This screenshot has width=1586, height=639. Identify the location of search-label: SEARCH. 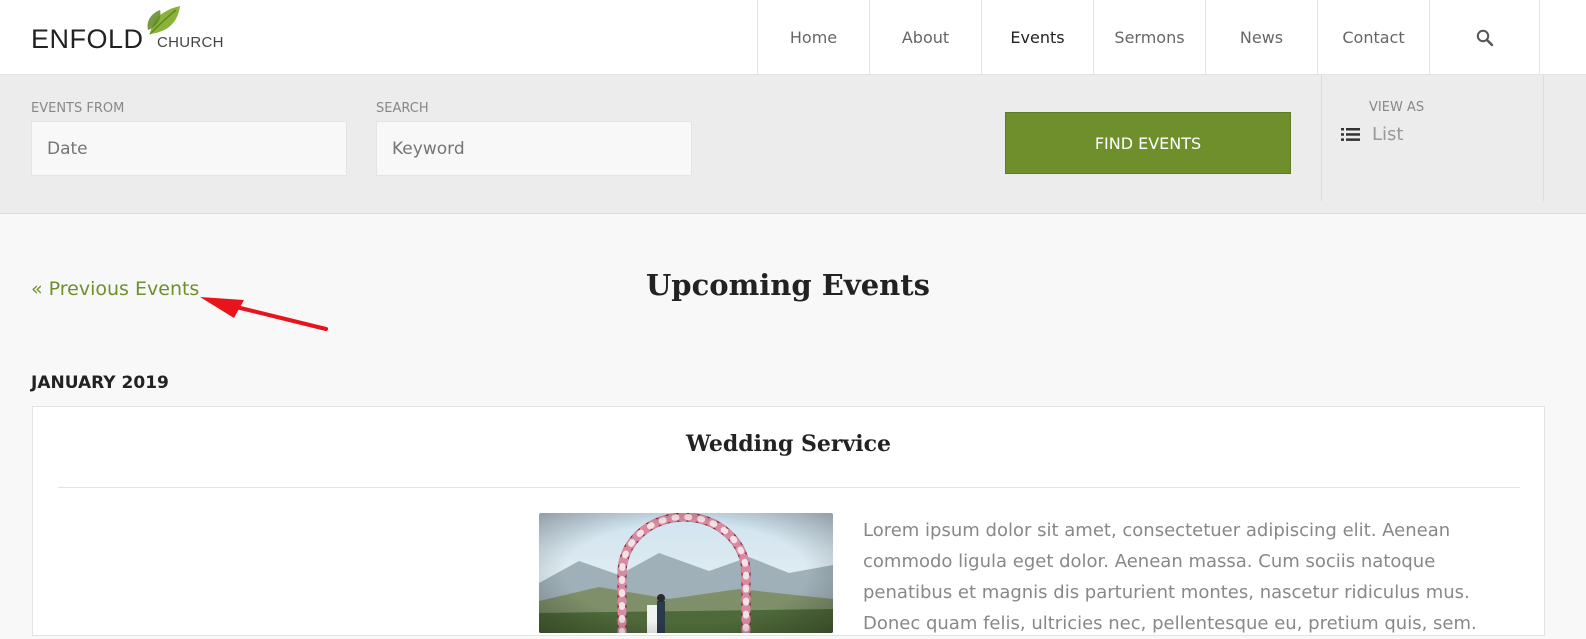
(402, 108).